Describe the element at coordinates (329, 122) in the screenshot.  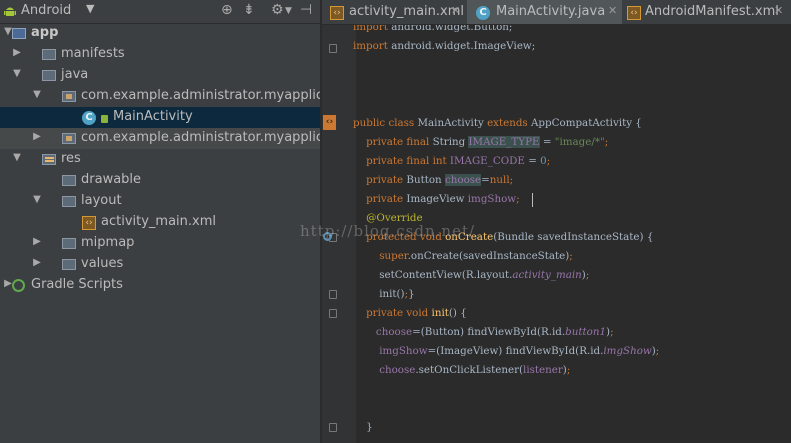
I see `class-gutter-icon: ‹›` at that location.